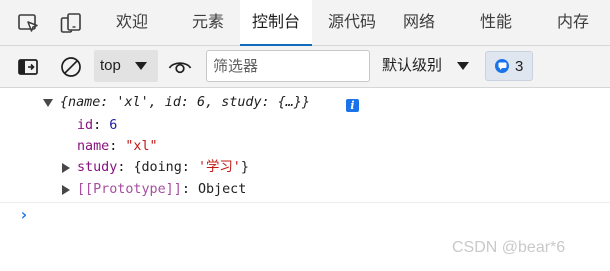 Image resolution: width=610 pixels, height=271 pixels. I want to click on info-icon: i, so click(352, 105).